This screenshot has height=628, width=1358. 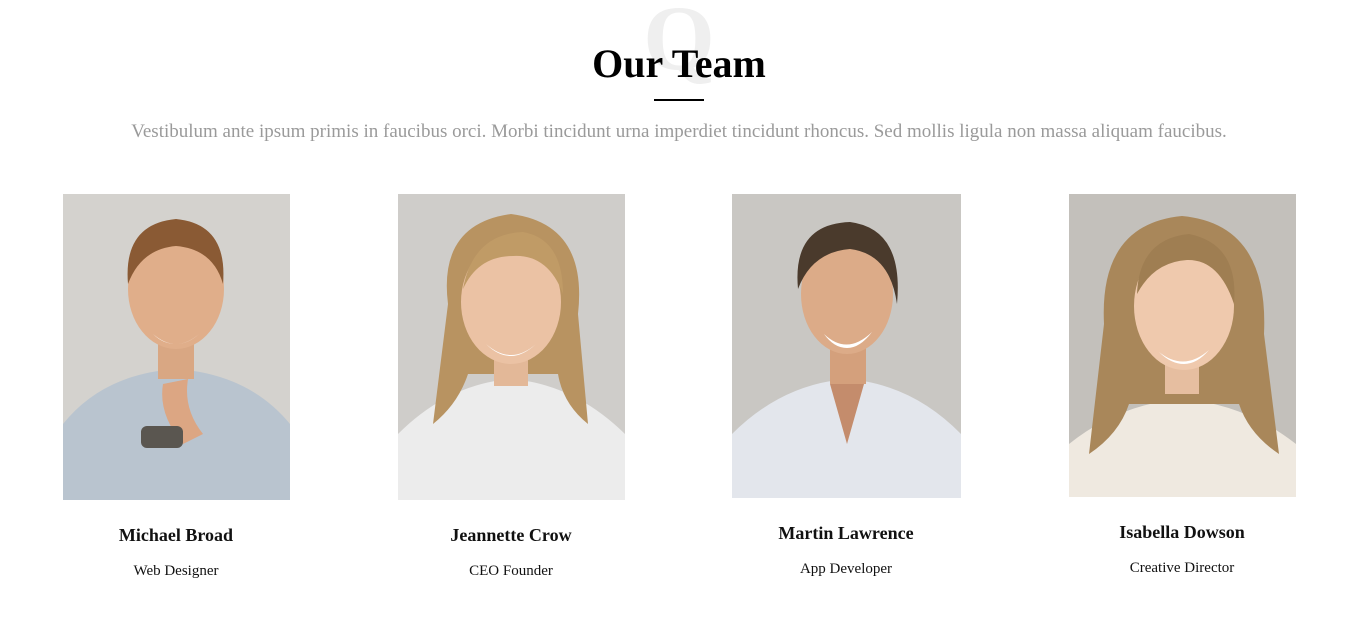 I want to click on team-member-card: Martin Lawrence App Developer, so click(x=846, y=386).